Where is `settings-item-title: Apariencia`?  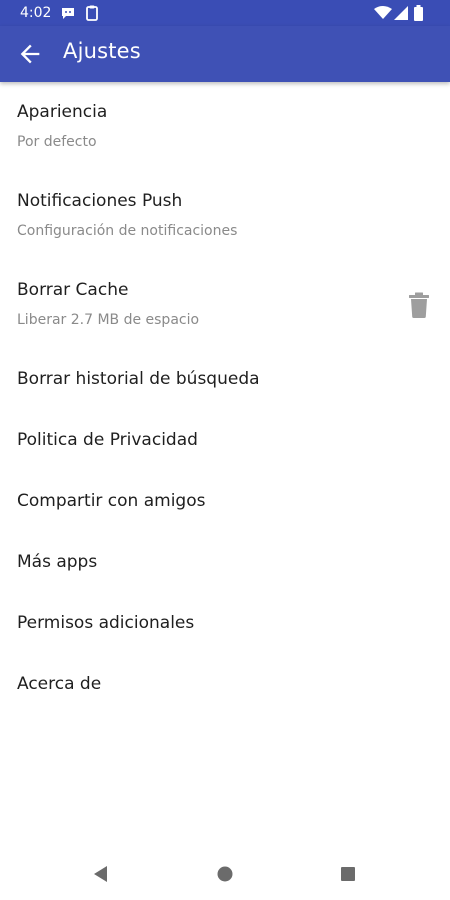
settings-item-title: Apariencia is located at coordinates (62, 112).